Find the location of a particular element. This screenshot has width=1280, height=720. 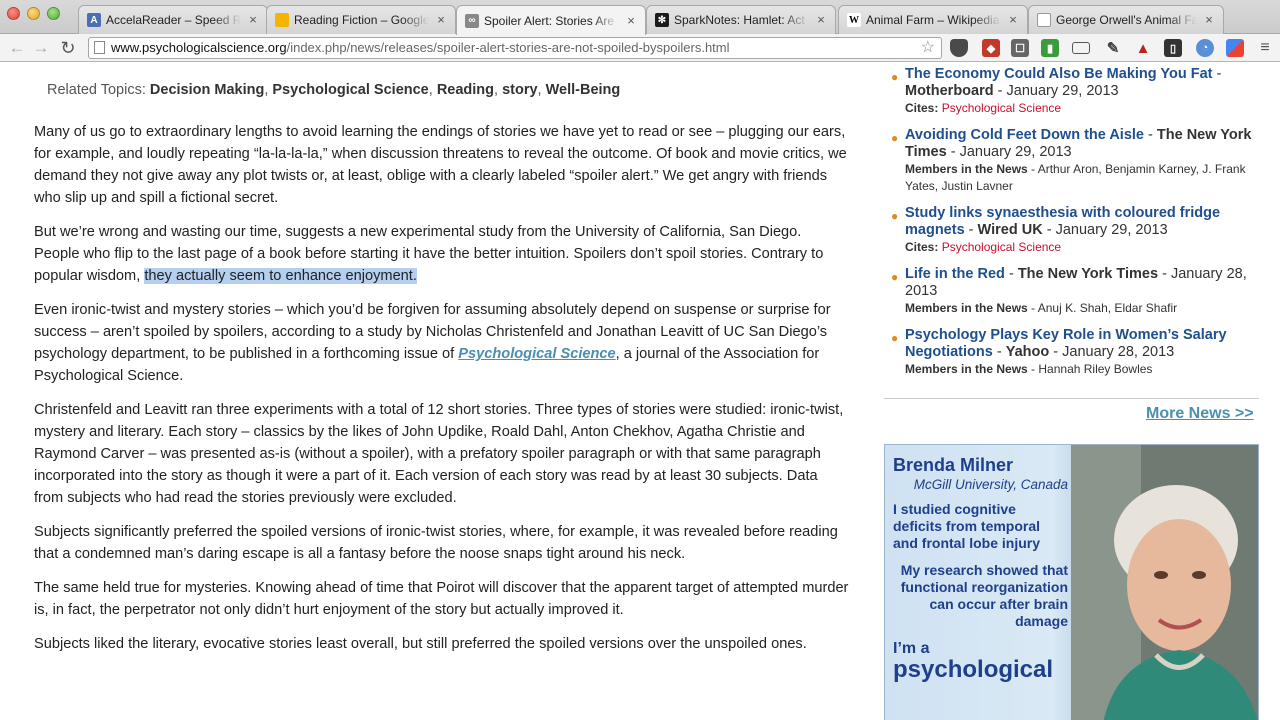

tab-label: Reading Fiction – Google D is located at coordinates (361, 20).